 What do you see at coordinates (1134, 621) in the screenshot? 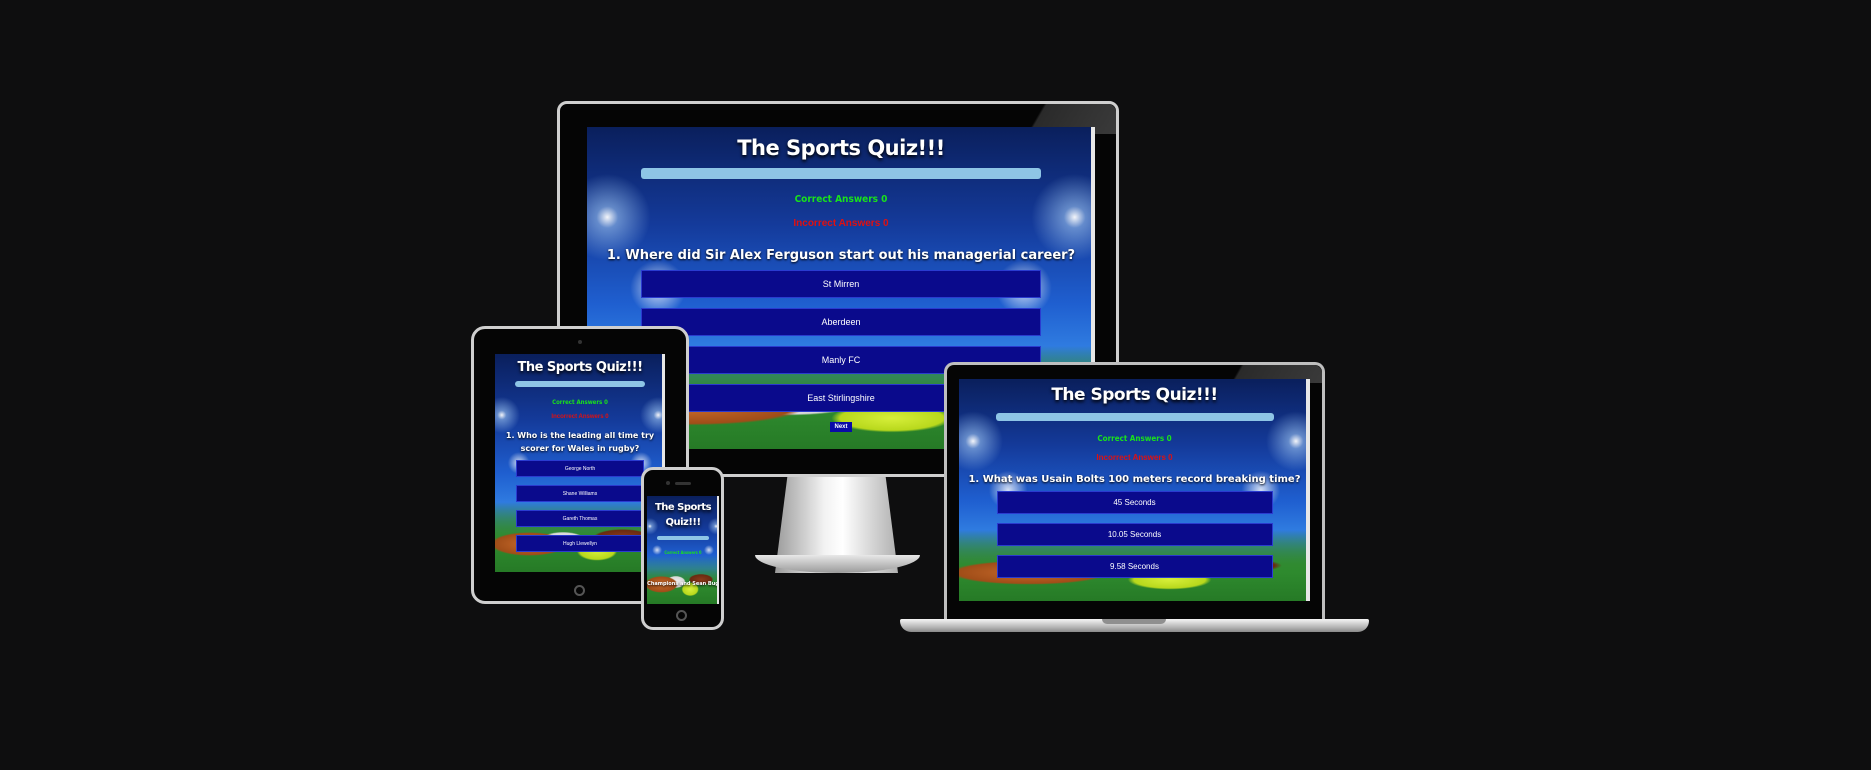
I see `laptop-notch` at bounding box center [1134, 621].